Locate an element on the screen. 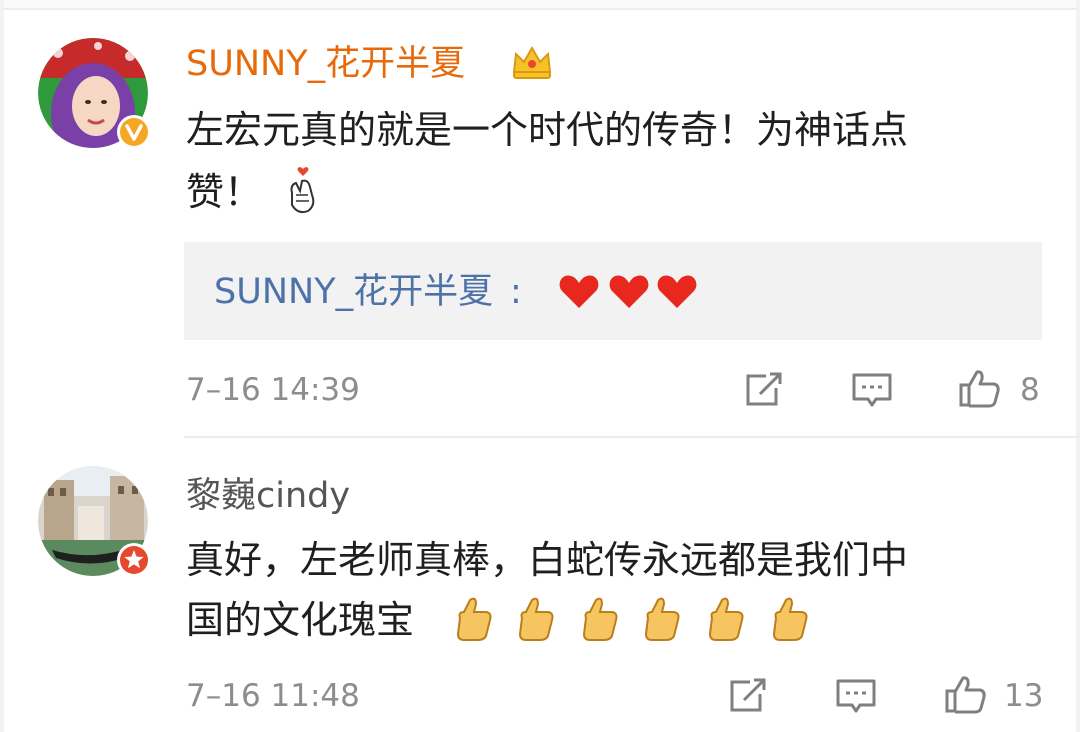 Image resolution: width=1080 pixels, height=732 pixels. comment-time: 7–16 11:48 is located at coordinates (273, 696).